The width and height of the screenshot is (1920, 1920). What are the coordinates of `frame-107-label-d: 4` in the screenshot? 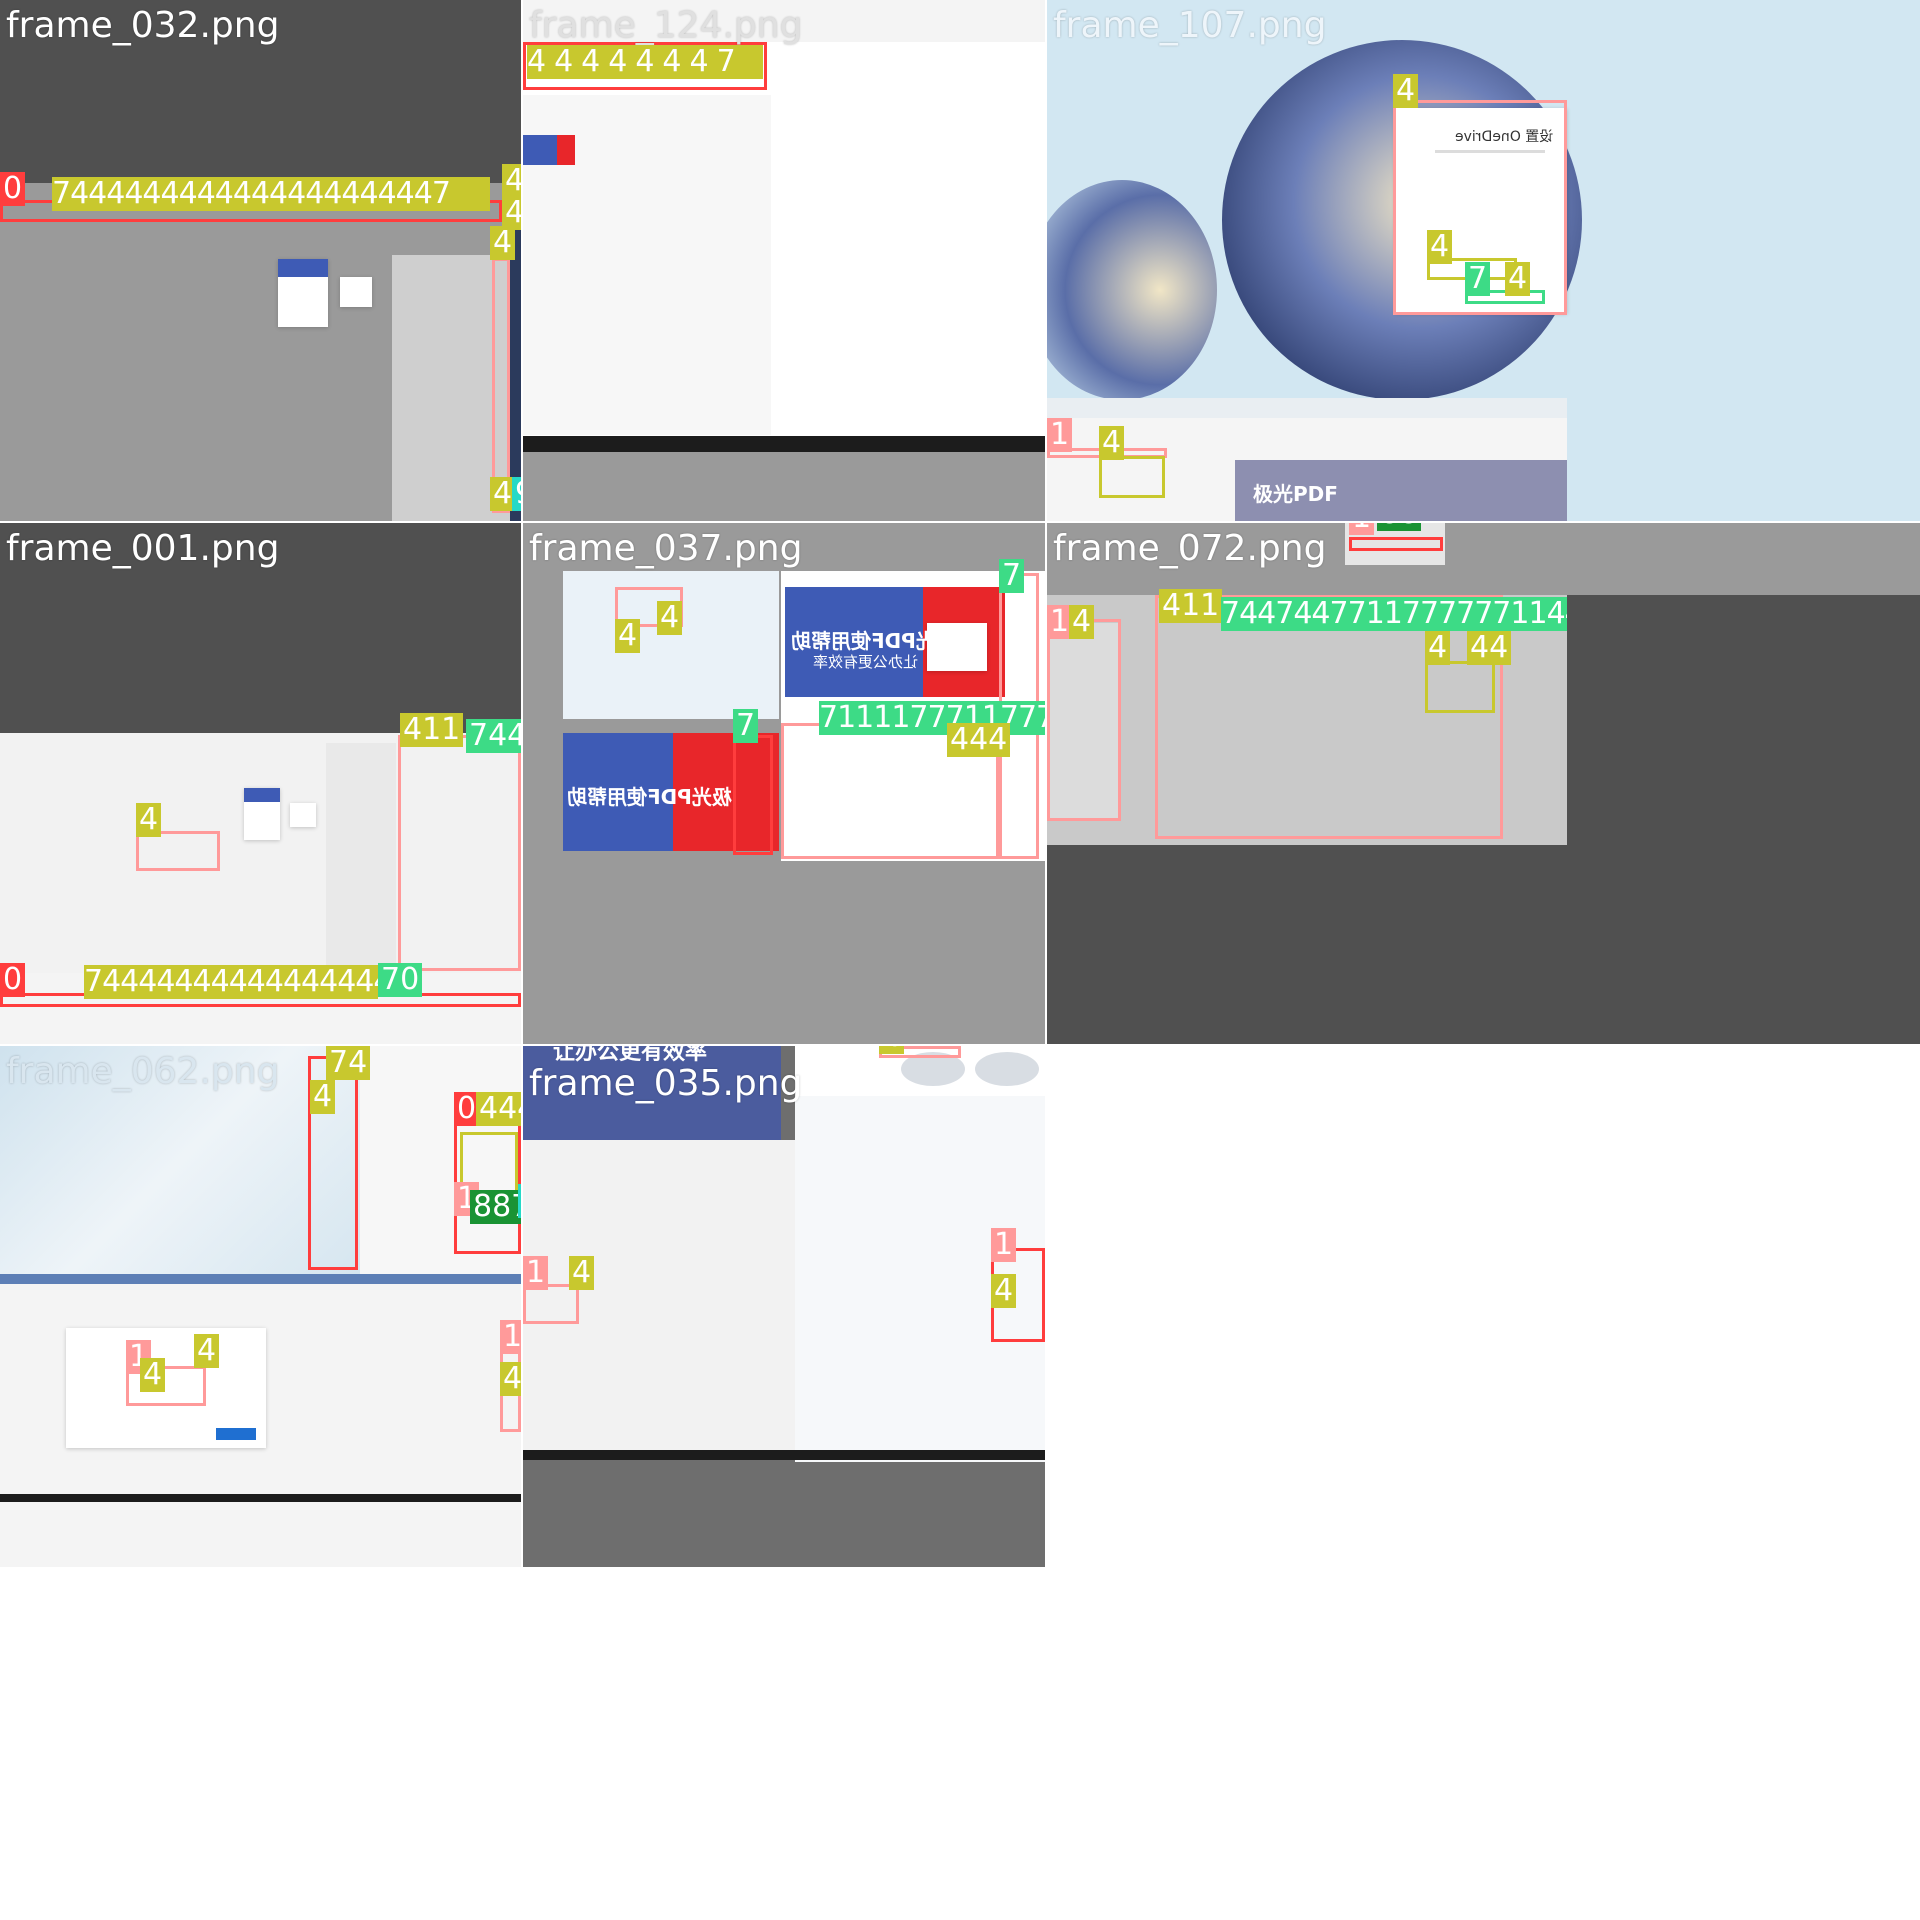 It's located at (1518, 279).